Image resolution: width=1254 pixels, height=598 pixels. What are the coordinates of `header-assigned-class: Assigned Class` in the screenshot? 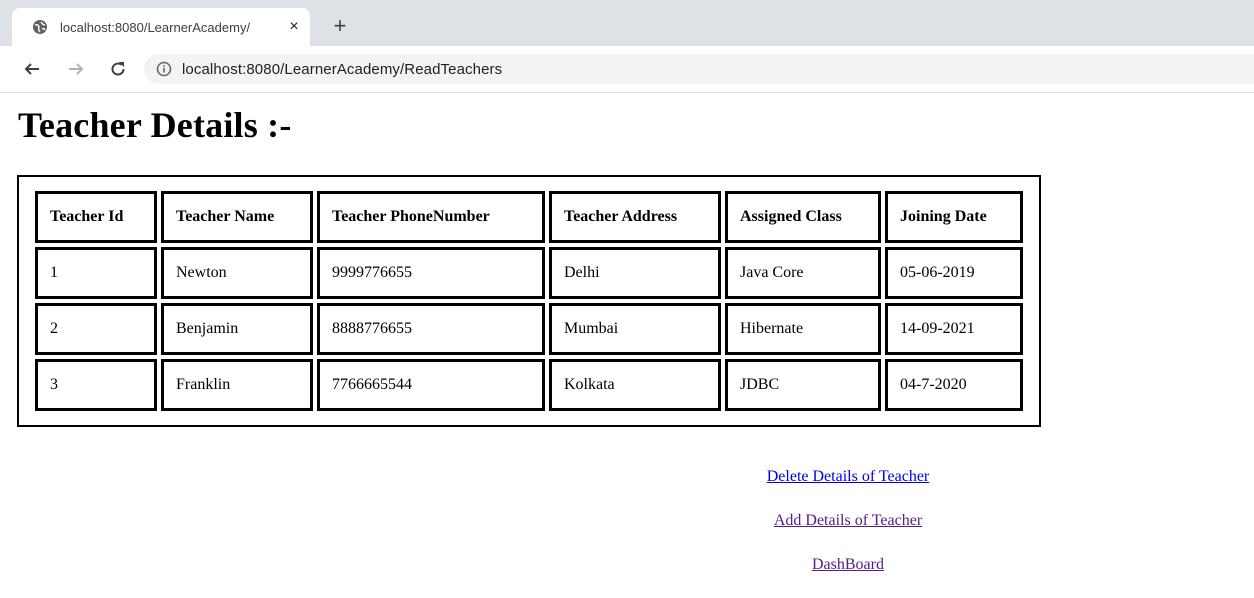 It's located at (803, 217).